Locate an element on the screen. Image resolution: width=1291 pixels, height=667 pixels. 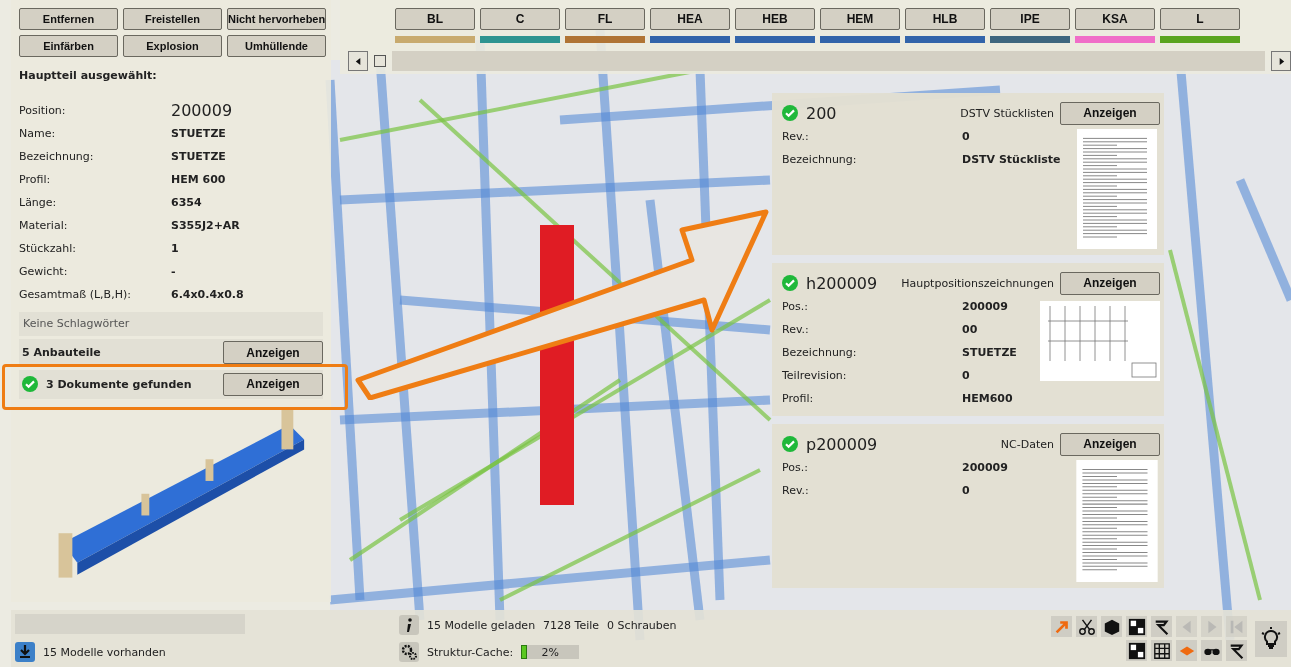
profile-button: IPE is located at coordinates (1030, 19).